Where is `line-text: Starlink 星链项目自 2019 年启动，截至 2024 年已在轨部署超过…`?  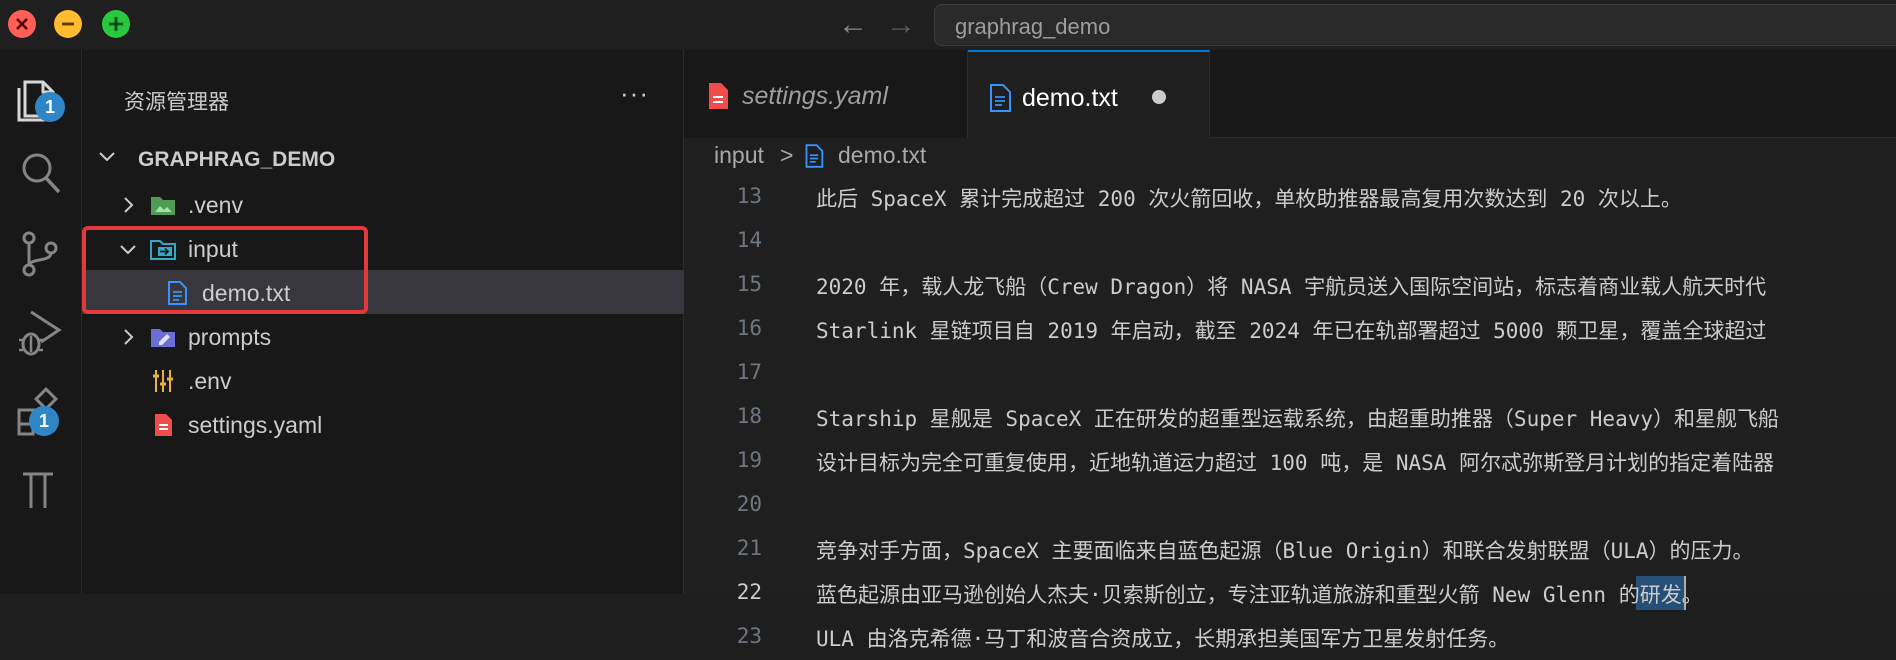
line-text: Starlink 星链项目自 2019 年启动，截至 2024 年已在轨部署超过… is located at coordinates (1291, 331).